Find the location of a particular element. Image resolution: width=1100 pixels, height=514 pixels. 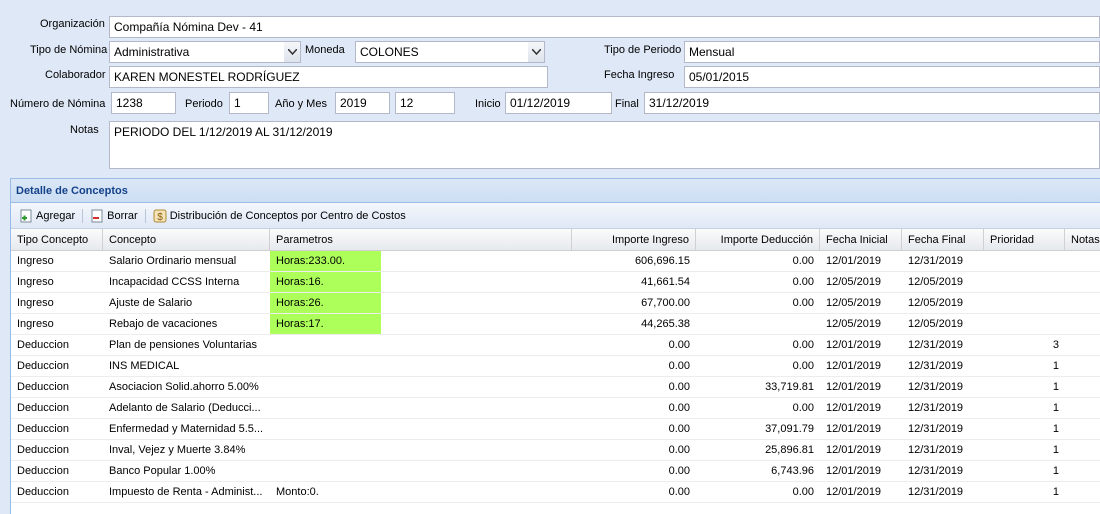

importe-ingreso-cell: 44,265.38 is located at coordinates (665, 324).